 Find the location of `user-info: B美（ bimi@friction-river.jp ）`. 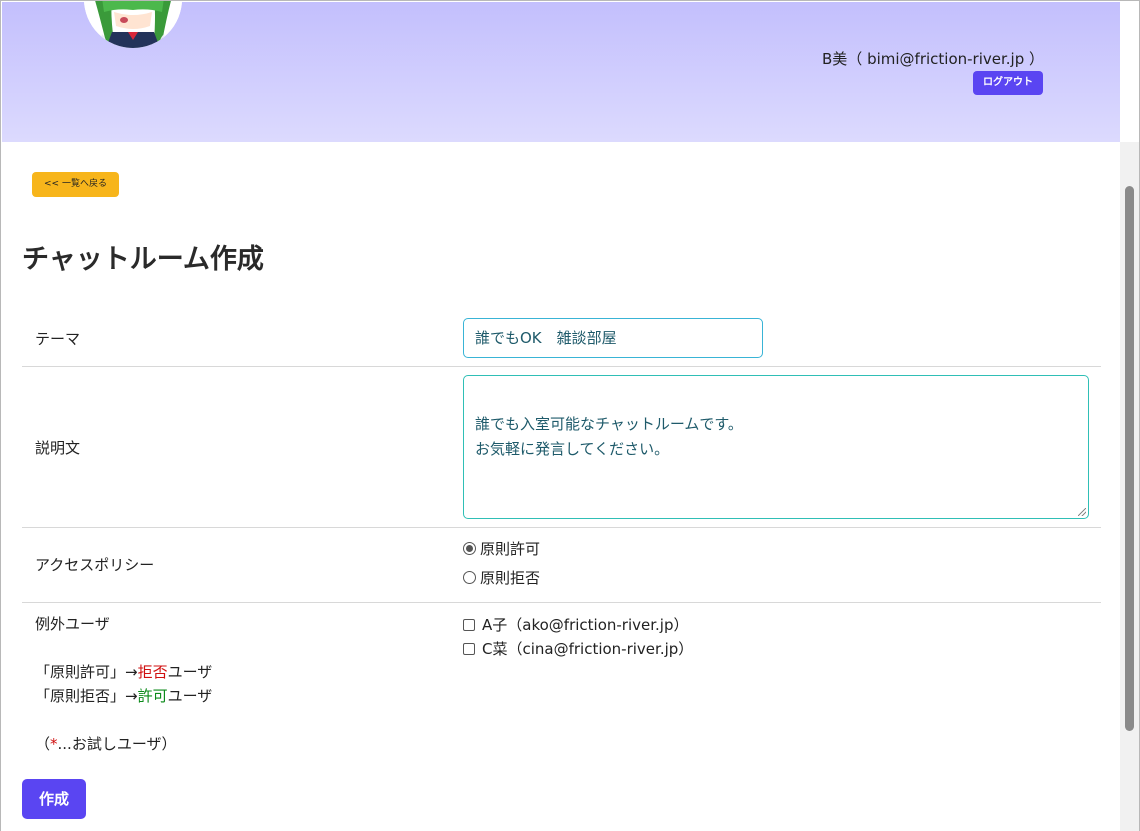

user-info: B美（ bimi@friction-river.jp ） is located at coordinates (933, 59).